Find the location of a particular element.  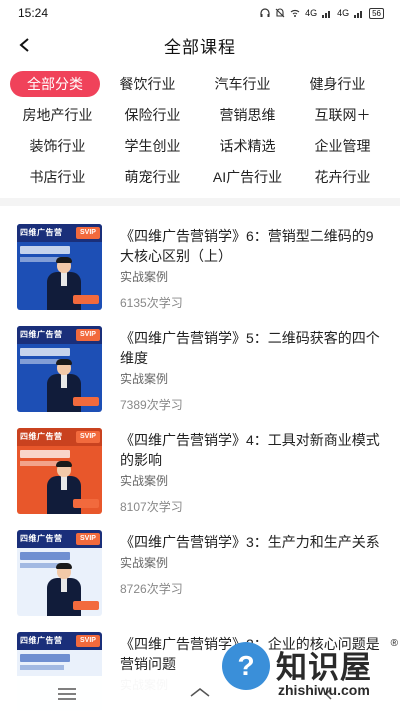

category-row: 全部分类 餐饮行业 汽车行业 健身行业 is located at coordinates (200, 83).